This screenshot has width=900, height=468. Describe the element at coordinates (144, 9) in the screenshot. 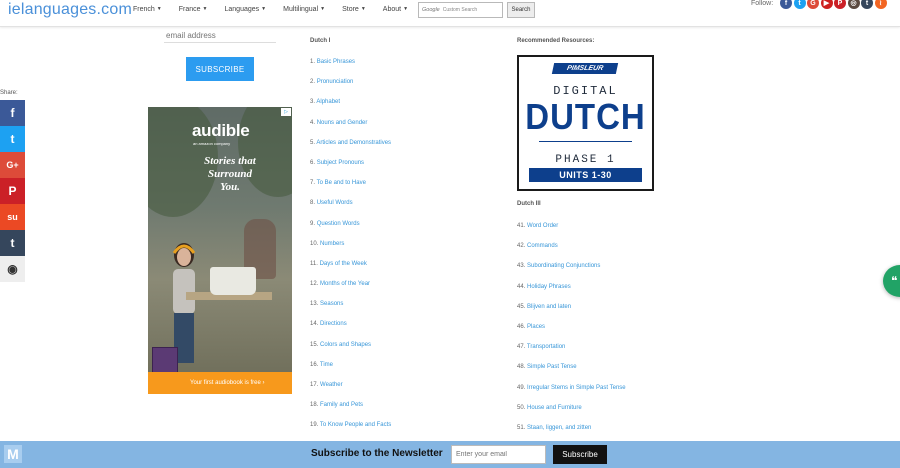

I see `nav-item-label: French` at that location.